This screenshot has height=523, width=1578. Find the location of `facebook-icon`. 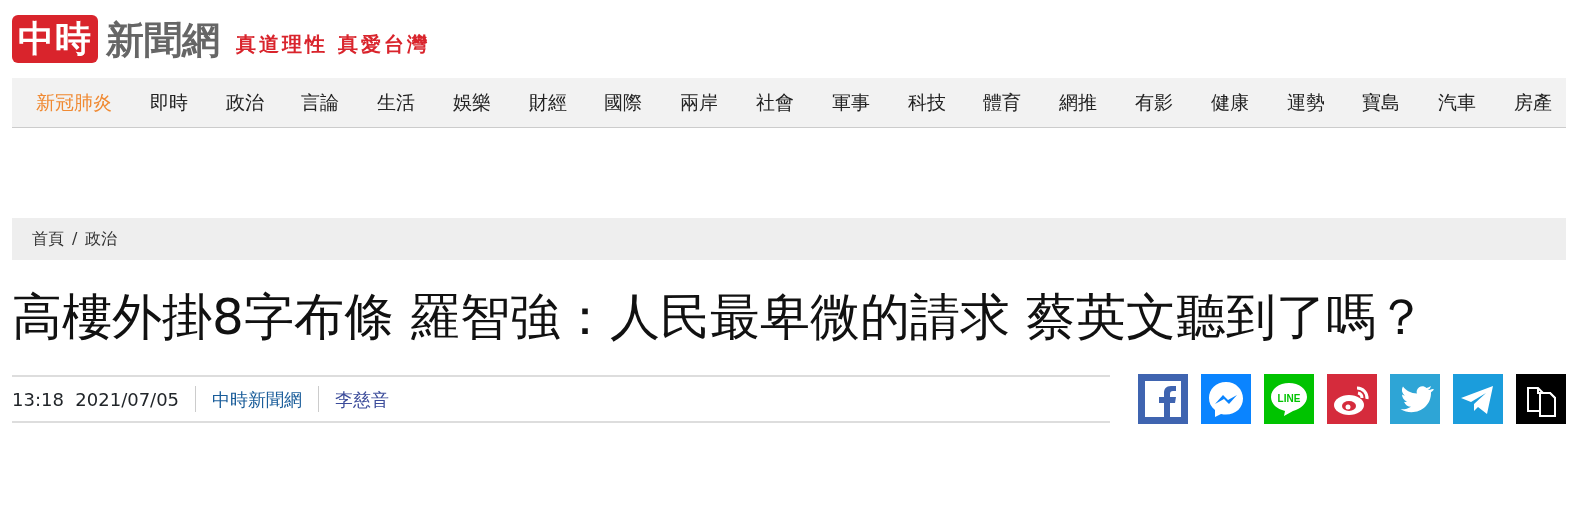

facebook-icon is located at coordinates (1163, 399).